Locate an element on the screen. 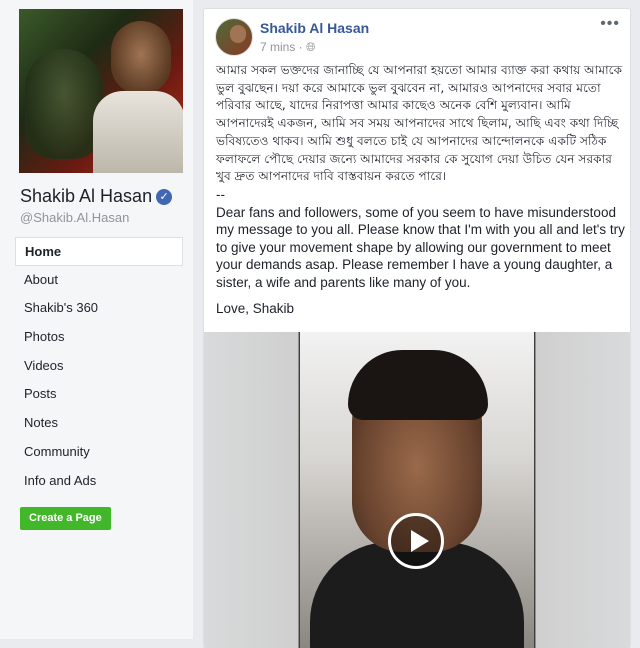 Image resolution: width=640 pixels, height=648 pixels. post-meta: 7 mins · 🌐︎ is located at coordinates (288, 47).